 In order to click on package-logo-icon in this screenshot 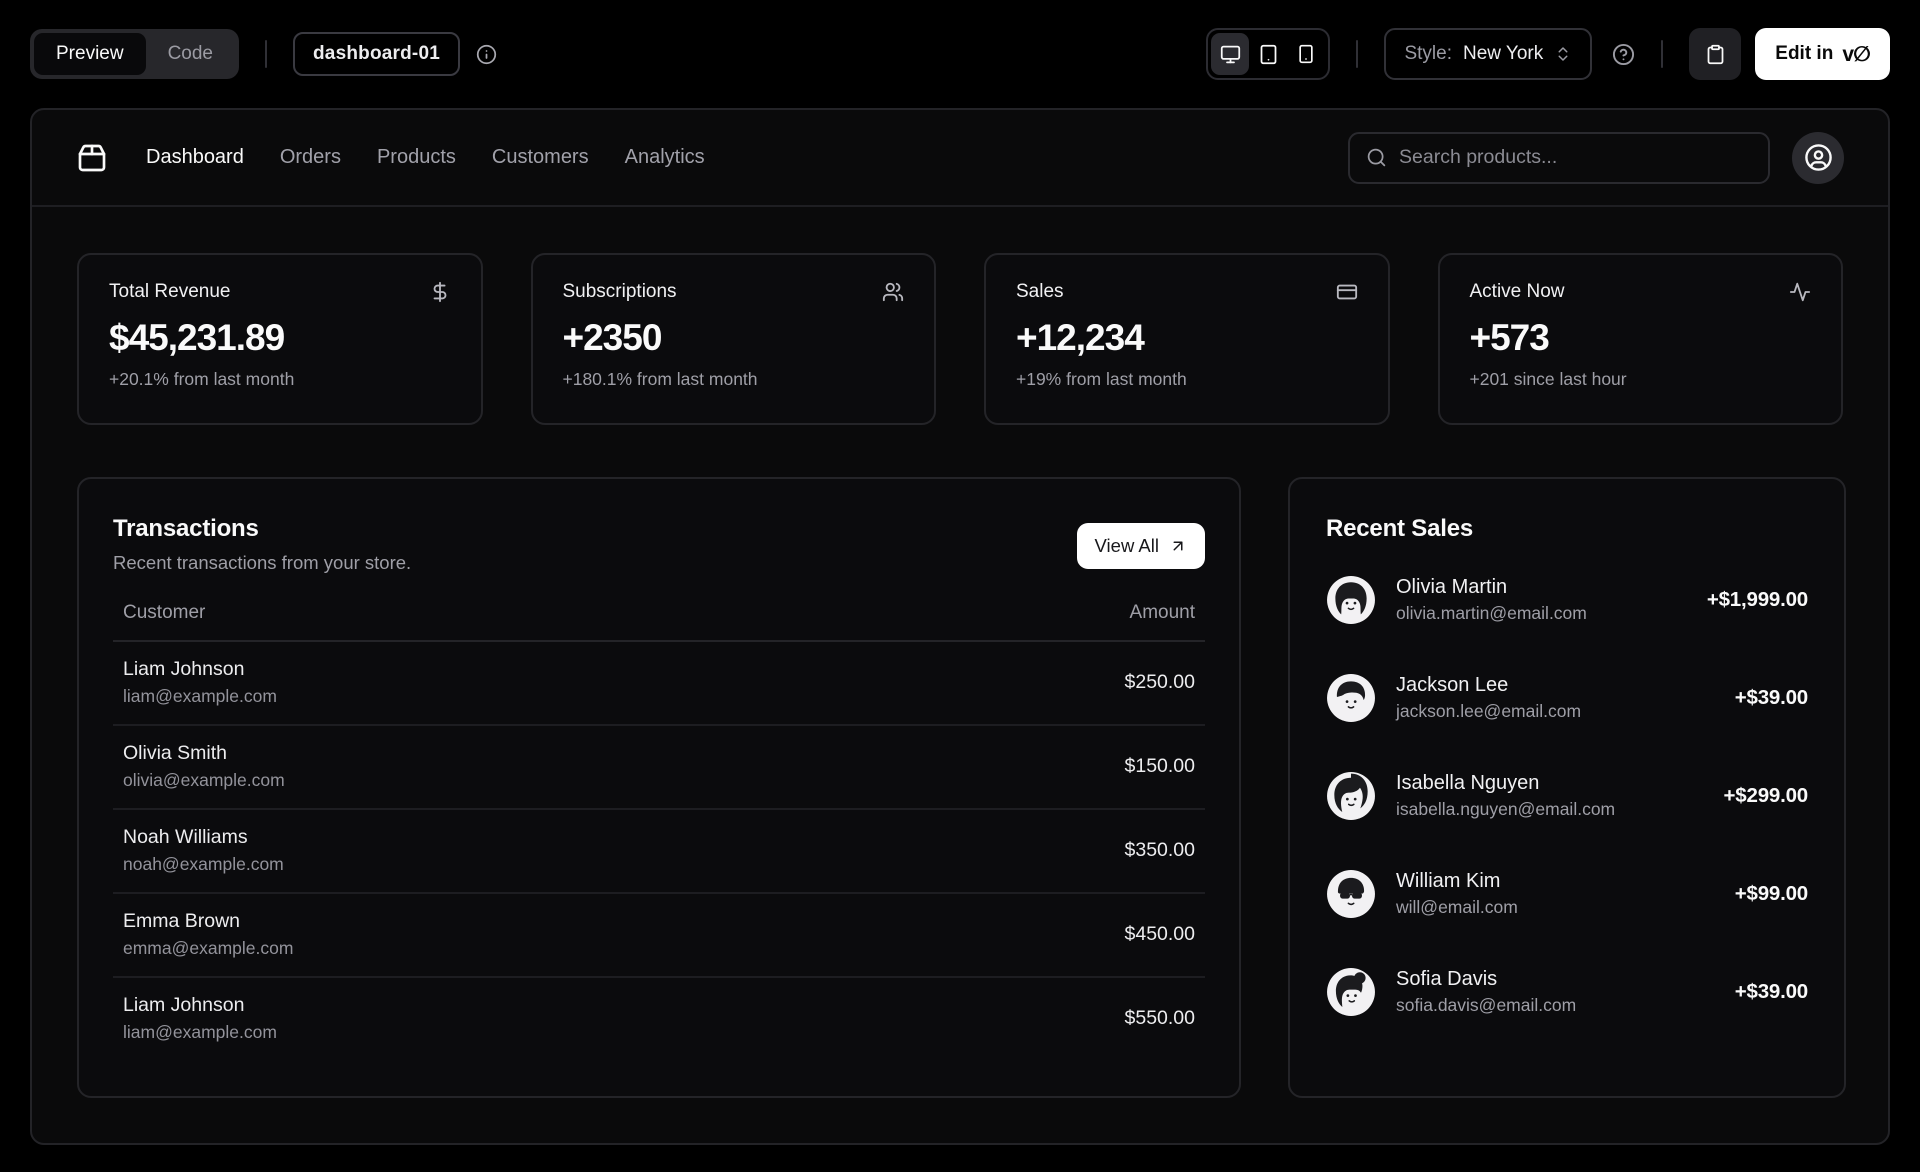, I will do `click(92, 158)`.